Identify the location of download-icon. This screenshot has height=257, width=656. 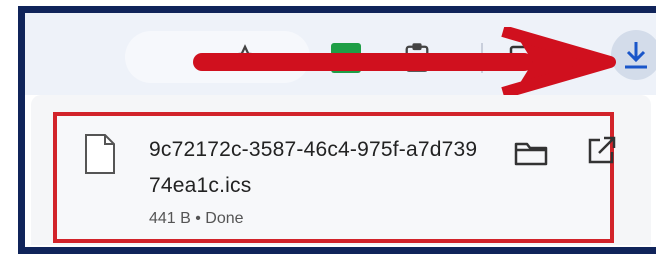
(636, 55).